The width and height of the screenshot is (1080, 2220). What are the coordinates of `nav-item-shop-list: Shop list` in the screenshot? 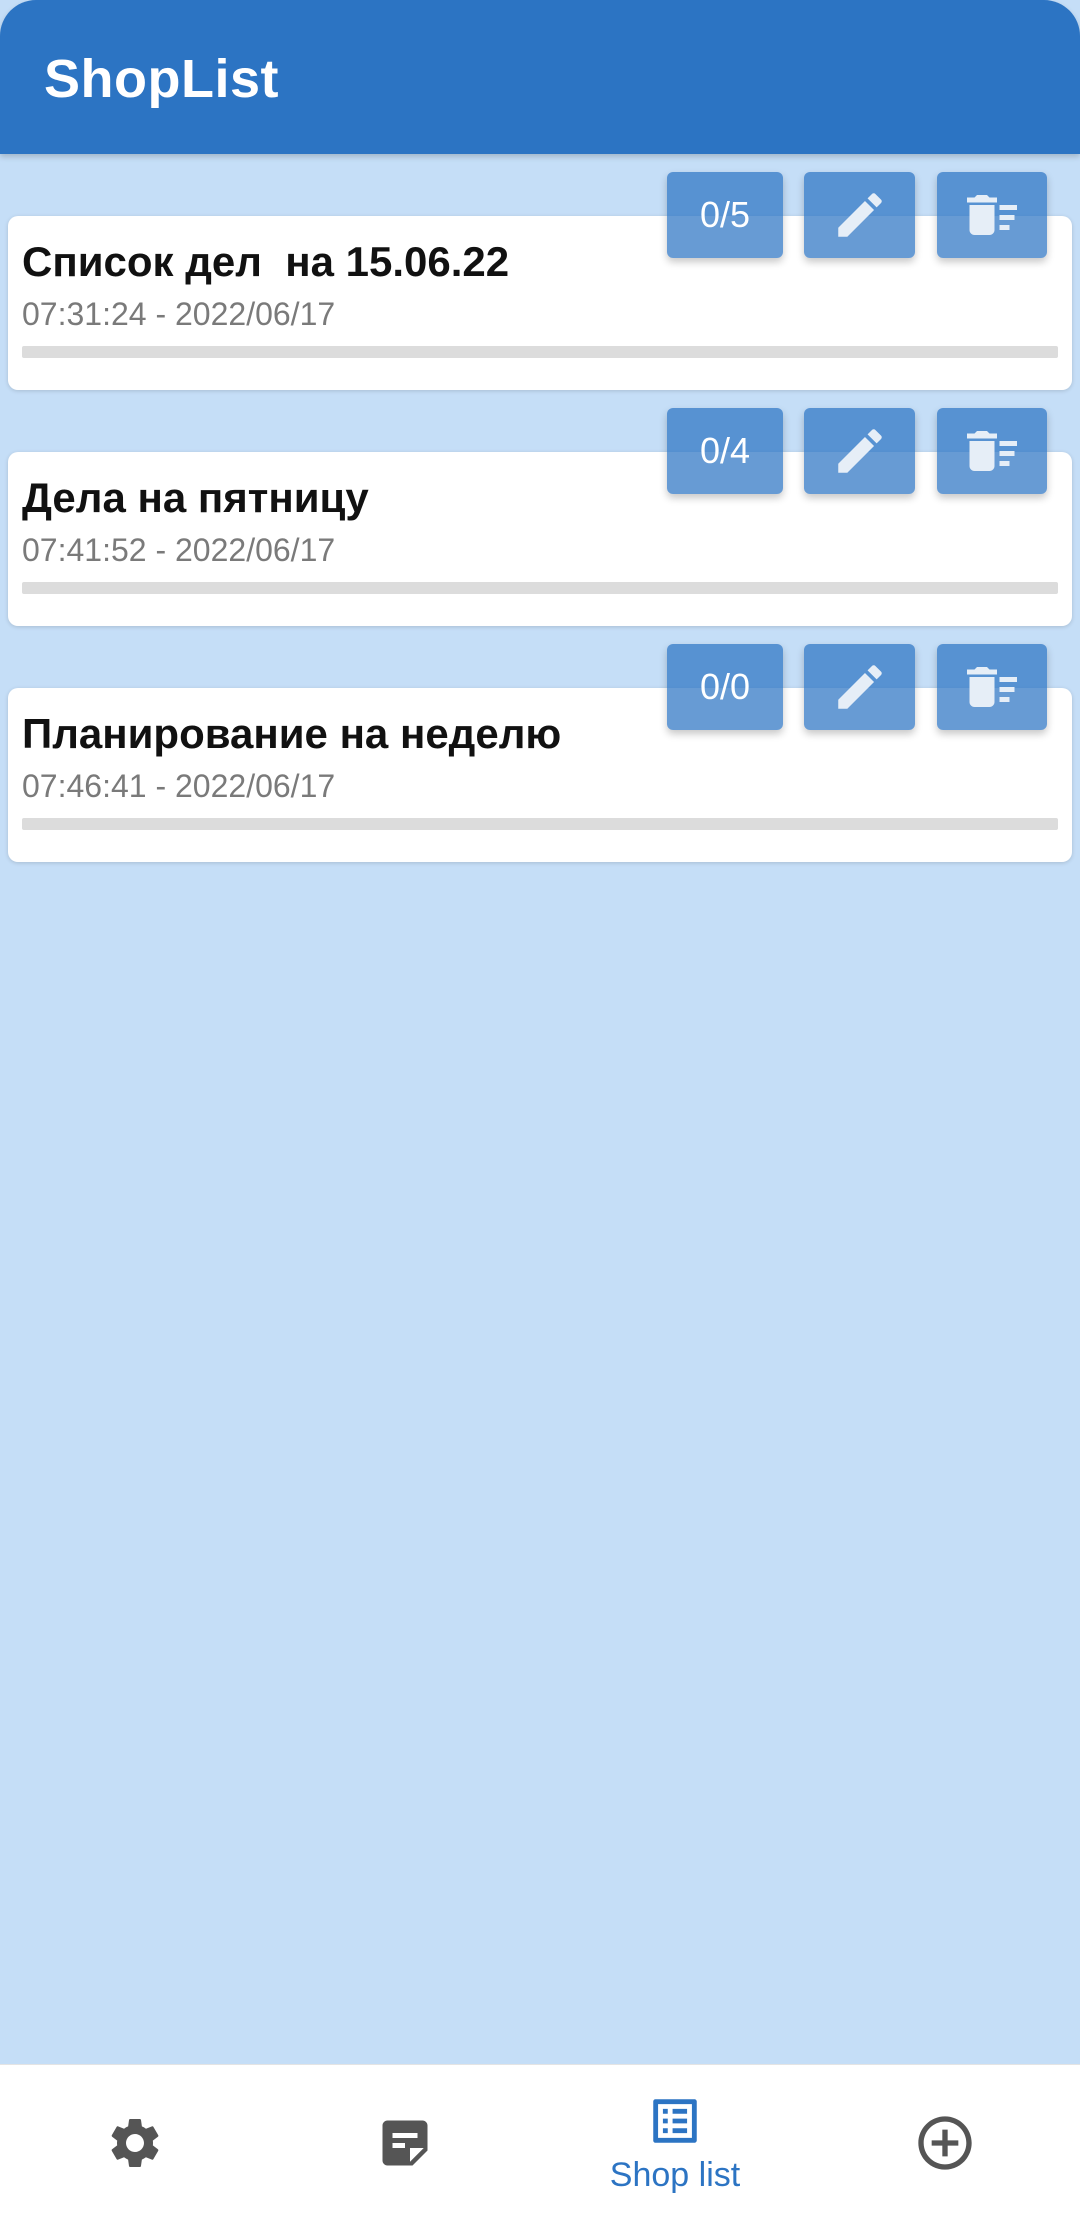 It's located at (675, 2142).